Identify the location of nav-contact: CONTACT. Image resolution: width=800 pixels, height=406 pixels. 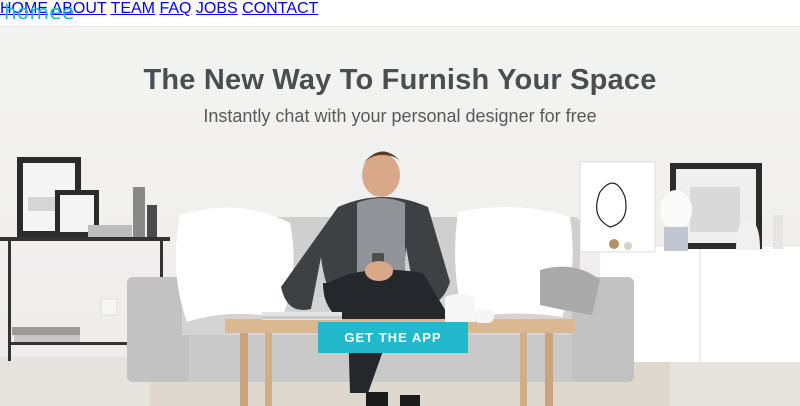
(280, 8).